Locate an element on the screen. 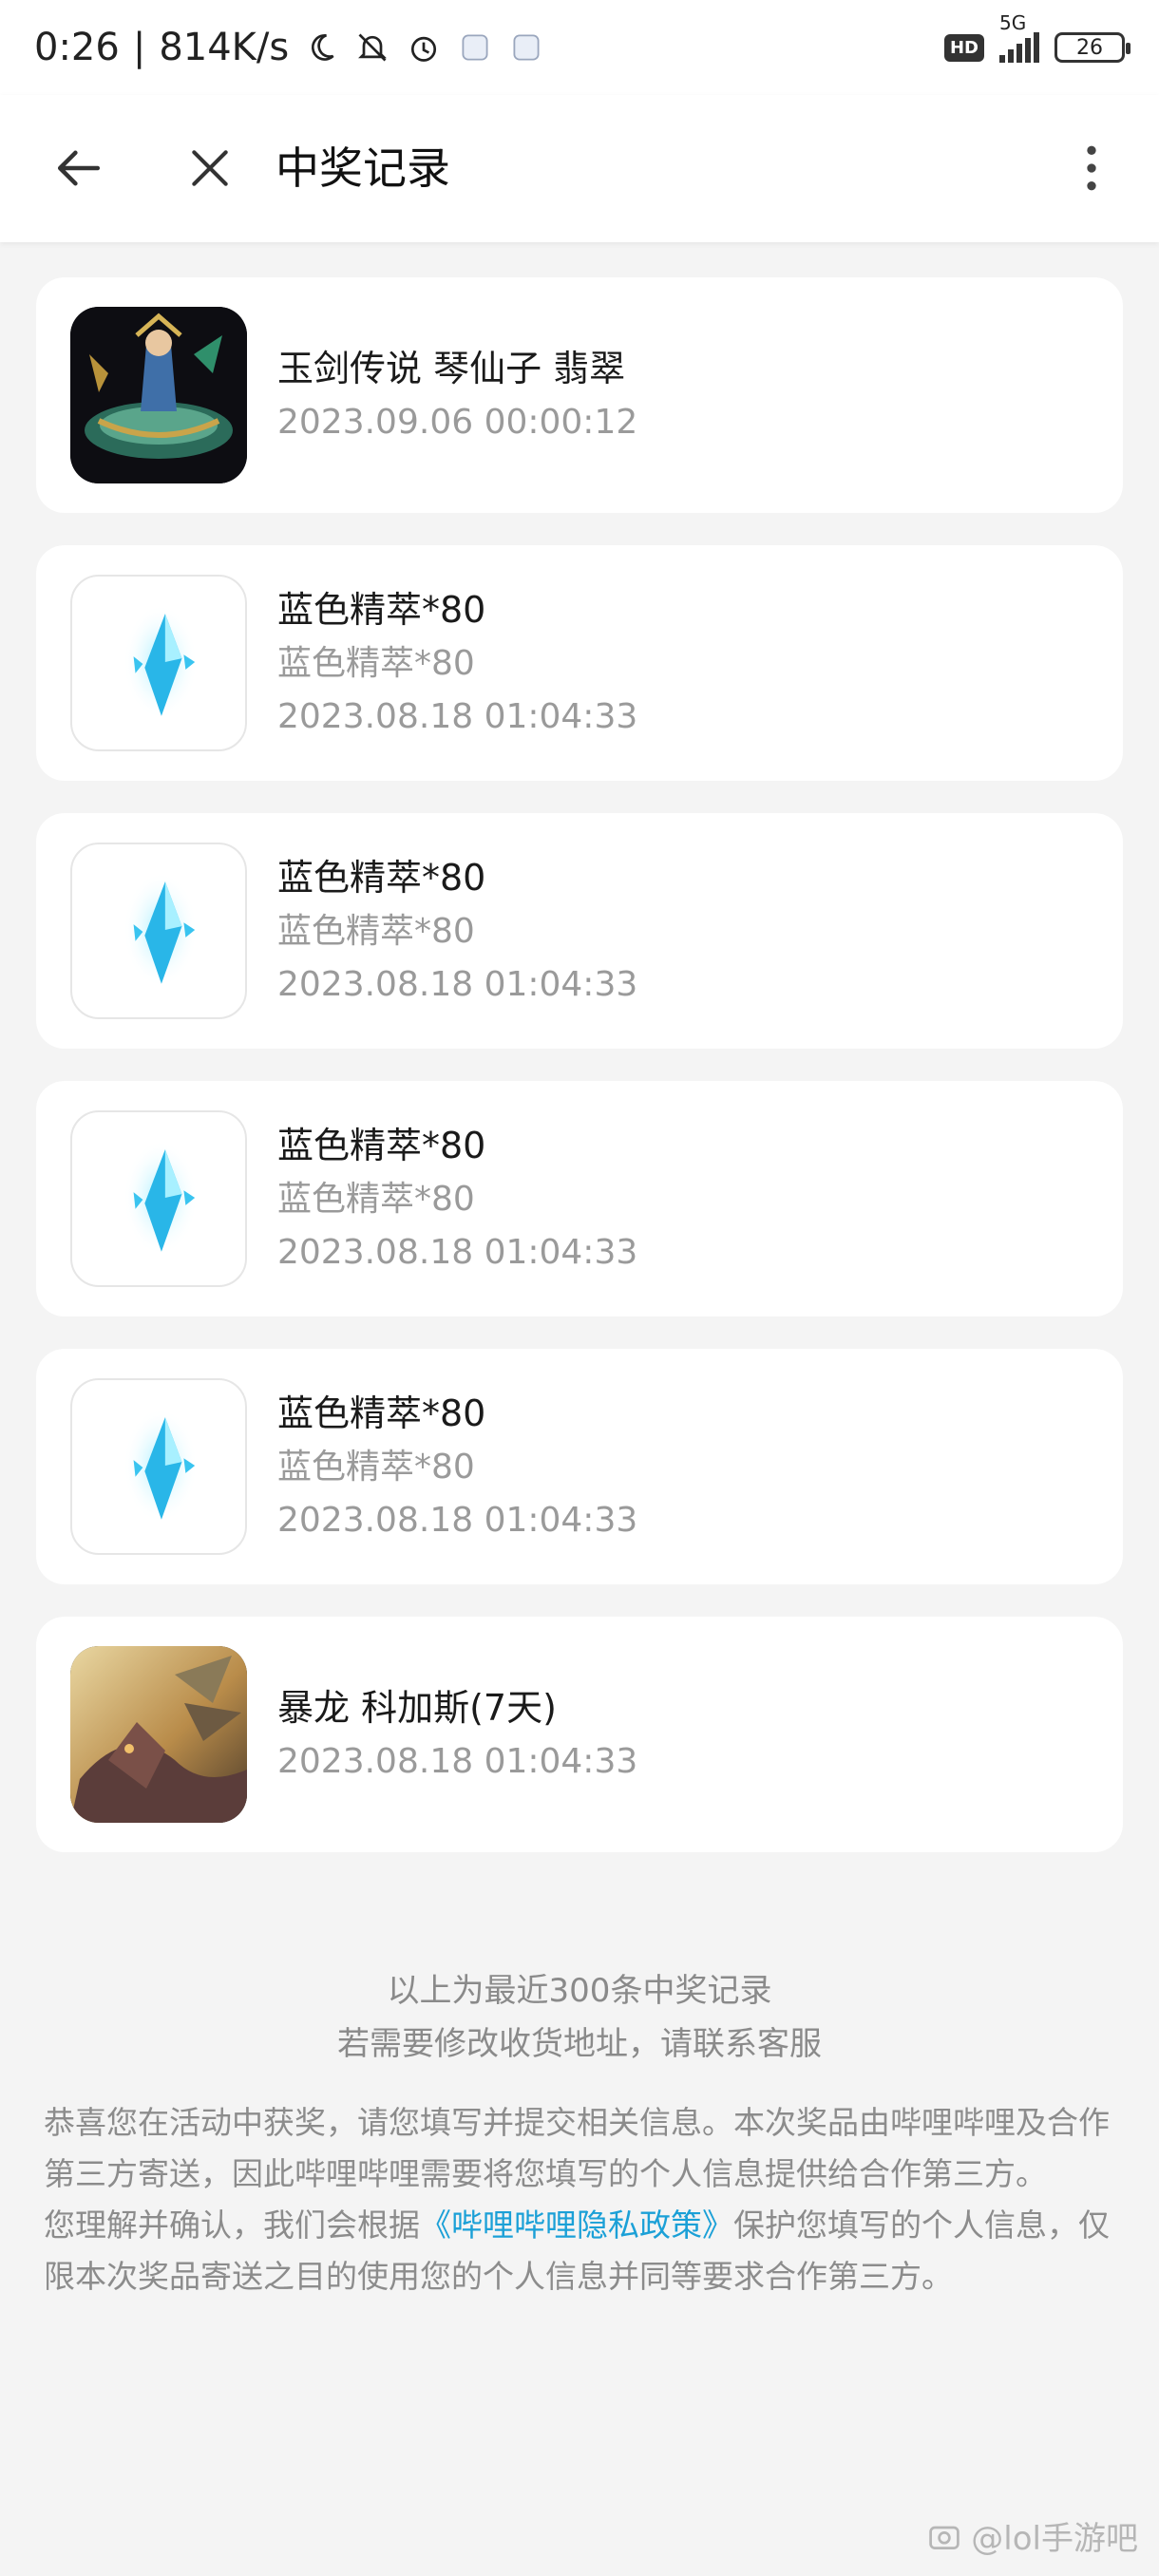 Image resolution: width=1159 pixels, height=2576 pixels. status-left: 0:26 | 814K/s is located at coordinates (289, 47).